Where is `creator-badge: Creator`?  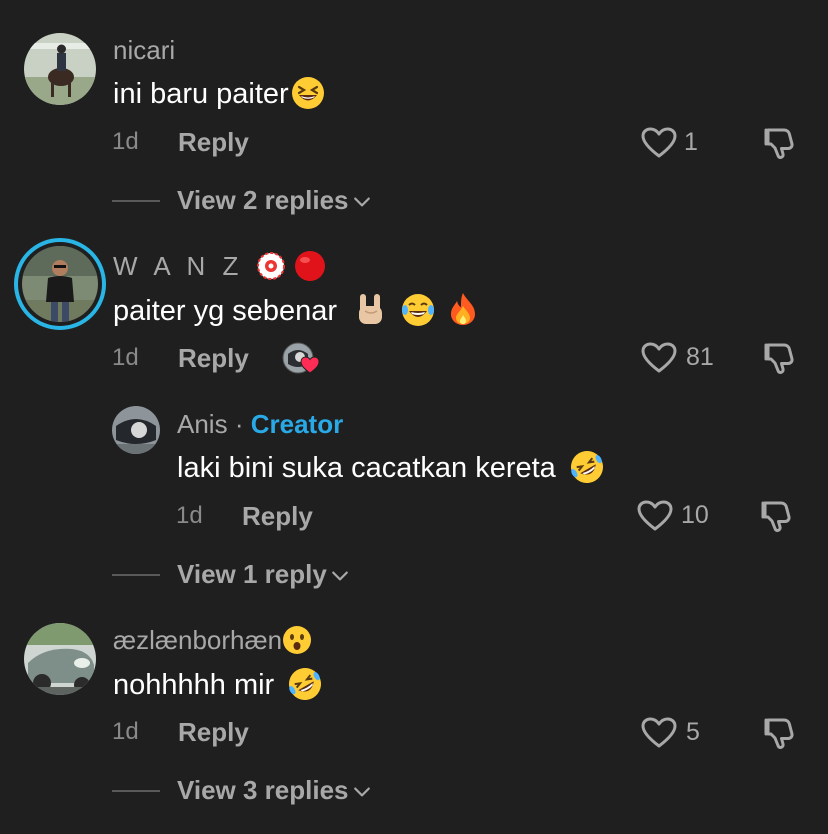
creator-badge: Creator is located at coordinates (297, 424).